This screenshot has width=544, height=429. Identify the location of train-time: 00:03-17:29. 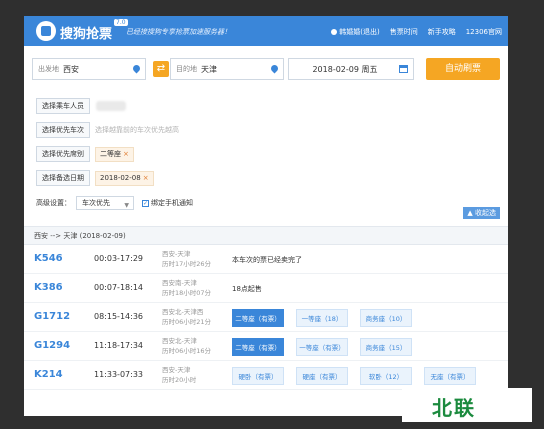
(118, 258).